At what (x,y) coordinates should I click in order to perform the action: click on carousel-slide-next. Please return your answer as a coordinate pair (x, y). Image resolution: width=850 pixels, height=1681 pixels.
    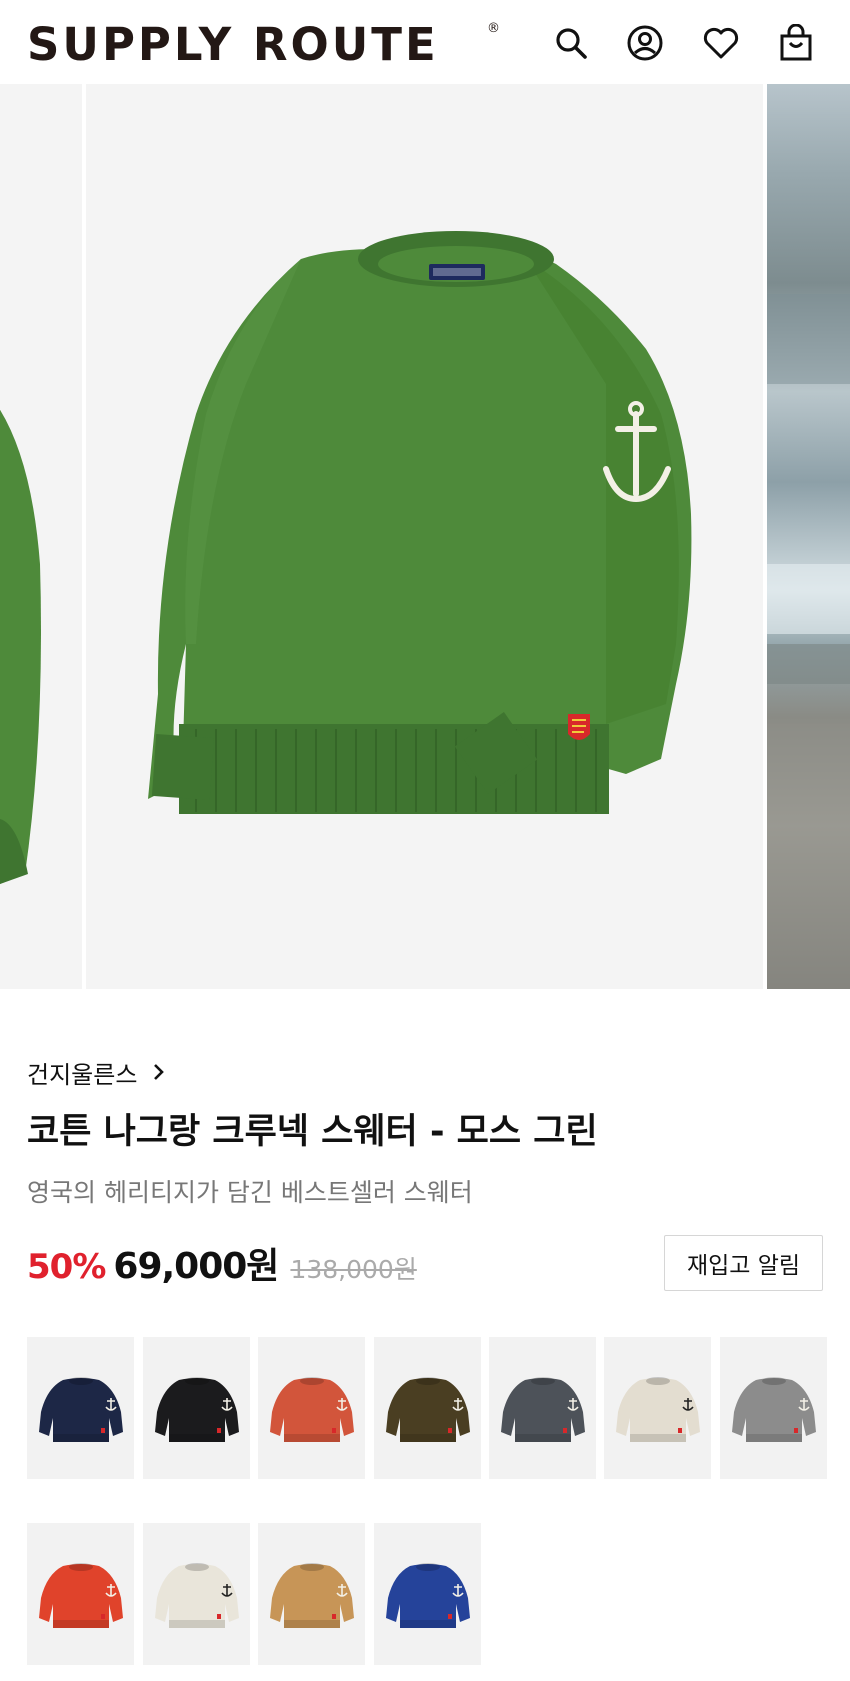
    Looking at the image, I should click on (808, 536).